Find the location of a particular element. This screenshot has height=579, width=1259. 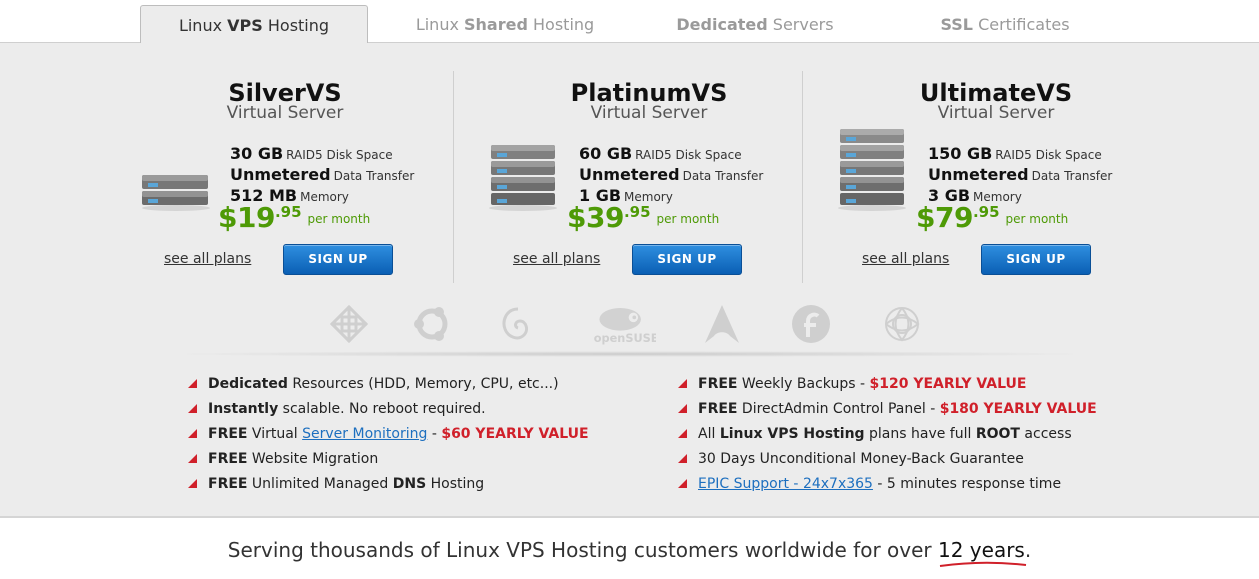

red-underline-swoosh is located at coordinates (983, 564).